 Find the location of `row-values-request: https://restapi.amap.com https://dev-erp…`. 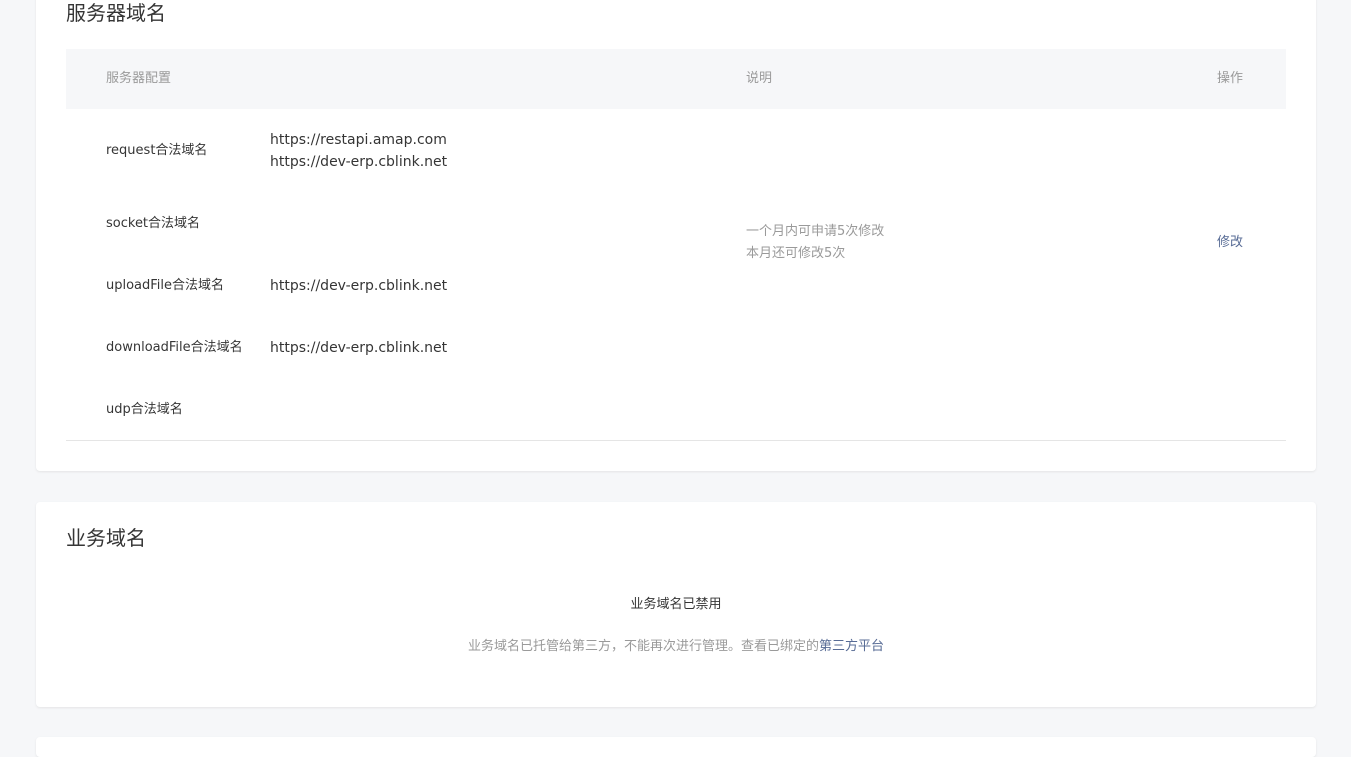

row-values-request: https://restapi.amap.com https://dev-erp… is located at coordinates (358, 151).